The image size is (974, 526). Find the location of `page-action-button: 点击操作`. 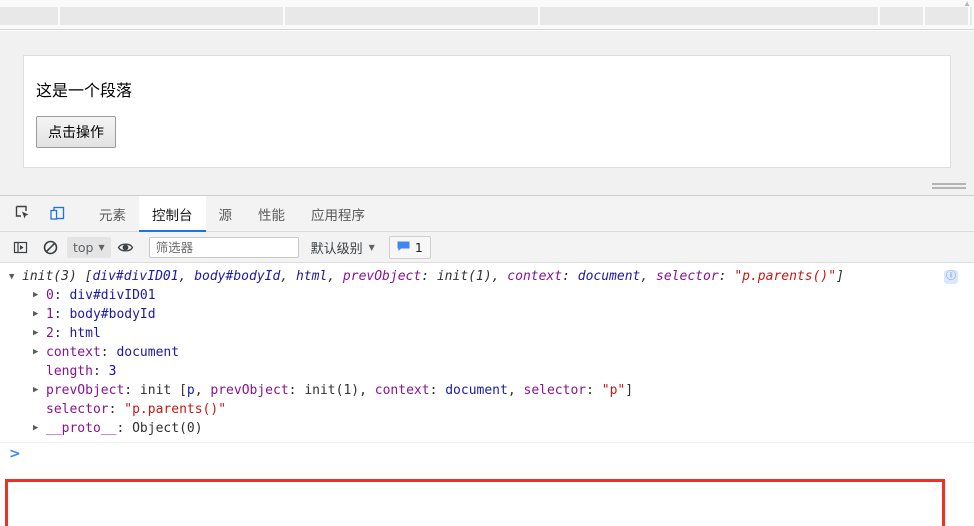

page-action-button: 点击操作 is located at coordinates (76, 132).